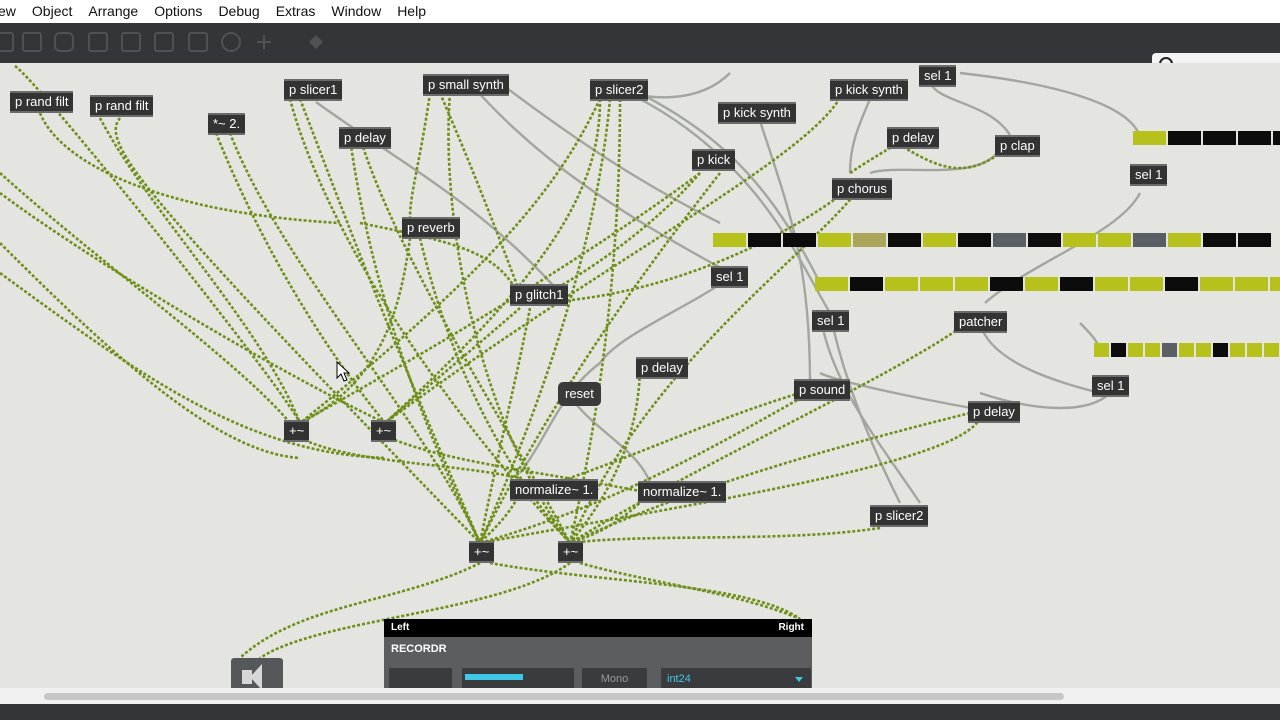  I want to click on comment-icon, so click(64, 42).